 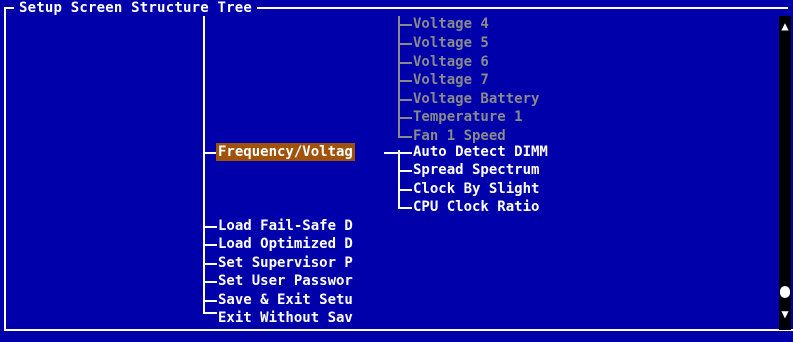 What do you see at coordinates (476, 99) in the screenshot?
I see `tree-item-voltage-battery: Voltage Battery` at bounding box center [476, 99].